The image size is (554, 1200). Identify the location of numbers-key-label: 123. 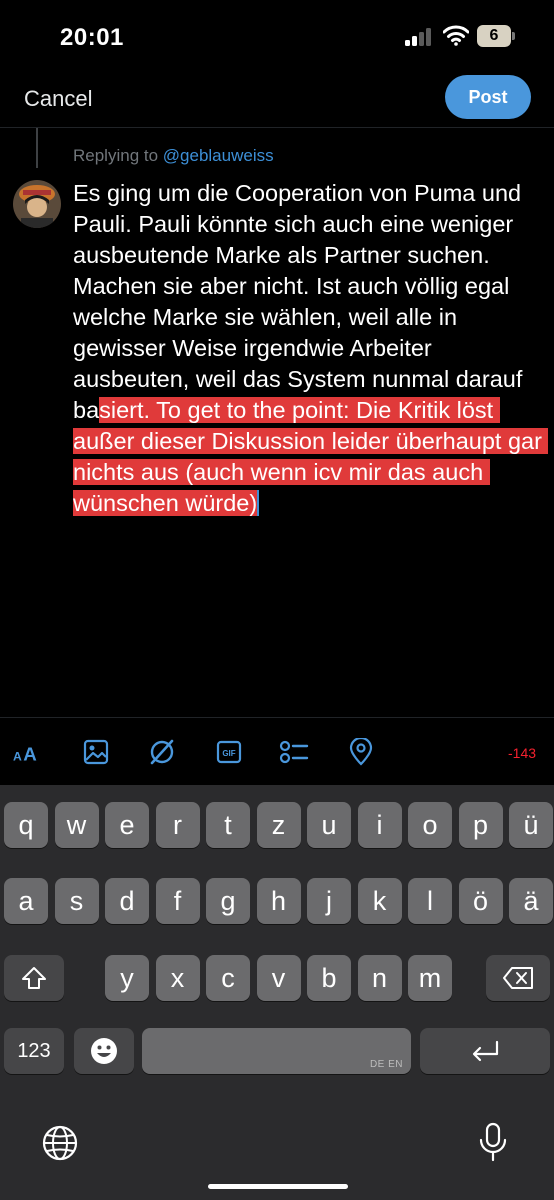
(34, 1050).